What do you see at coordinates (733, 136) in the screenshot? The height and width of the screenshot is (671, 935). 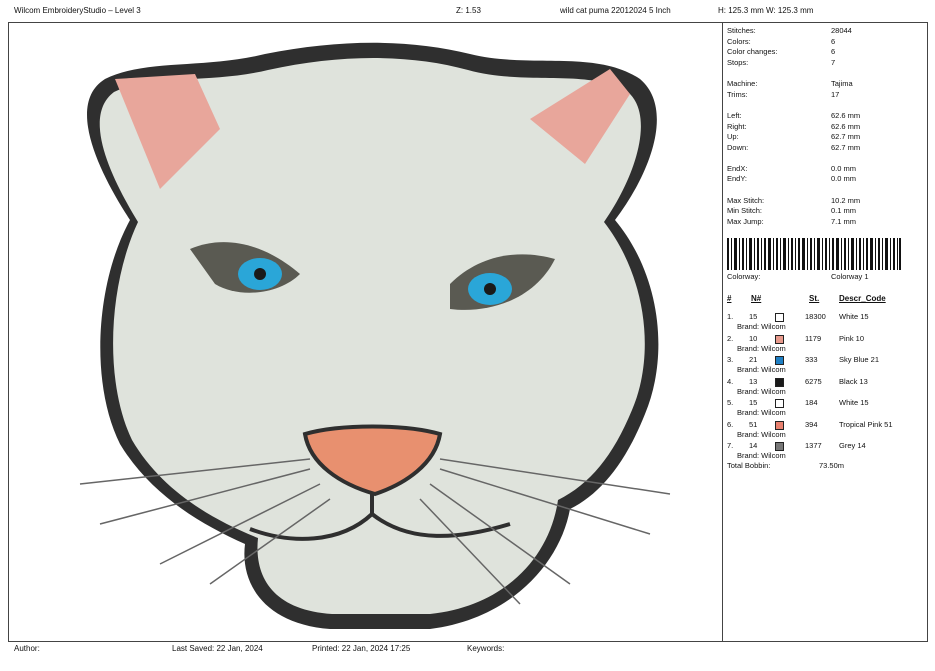 I see `stat-label: Up:` at bounding box center [733, 136].